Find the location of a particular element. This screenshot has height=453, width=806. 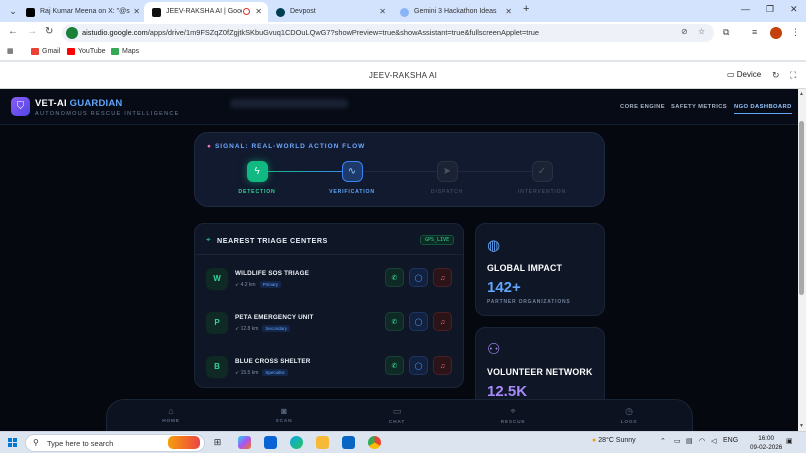

volume-icon: ◁ is located at coordinates (713, 441).